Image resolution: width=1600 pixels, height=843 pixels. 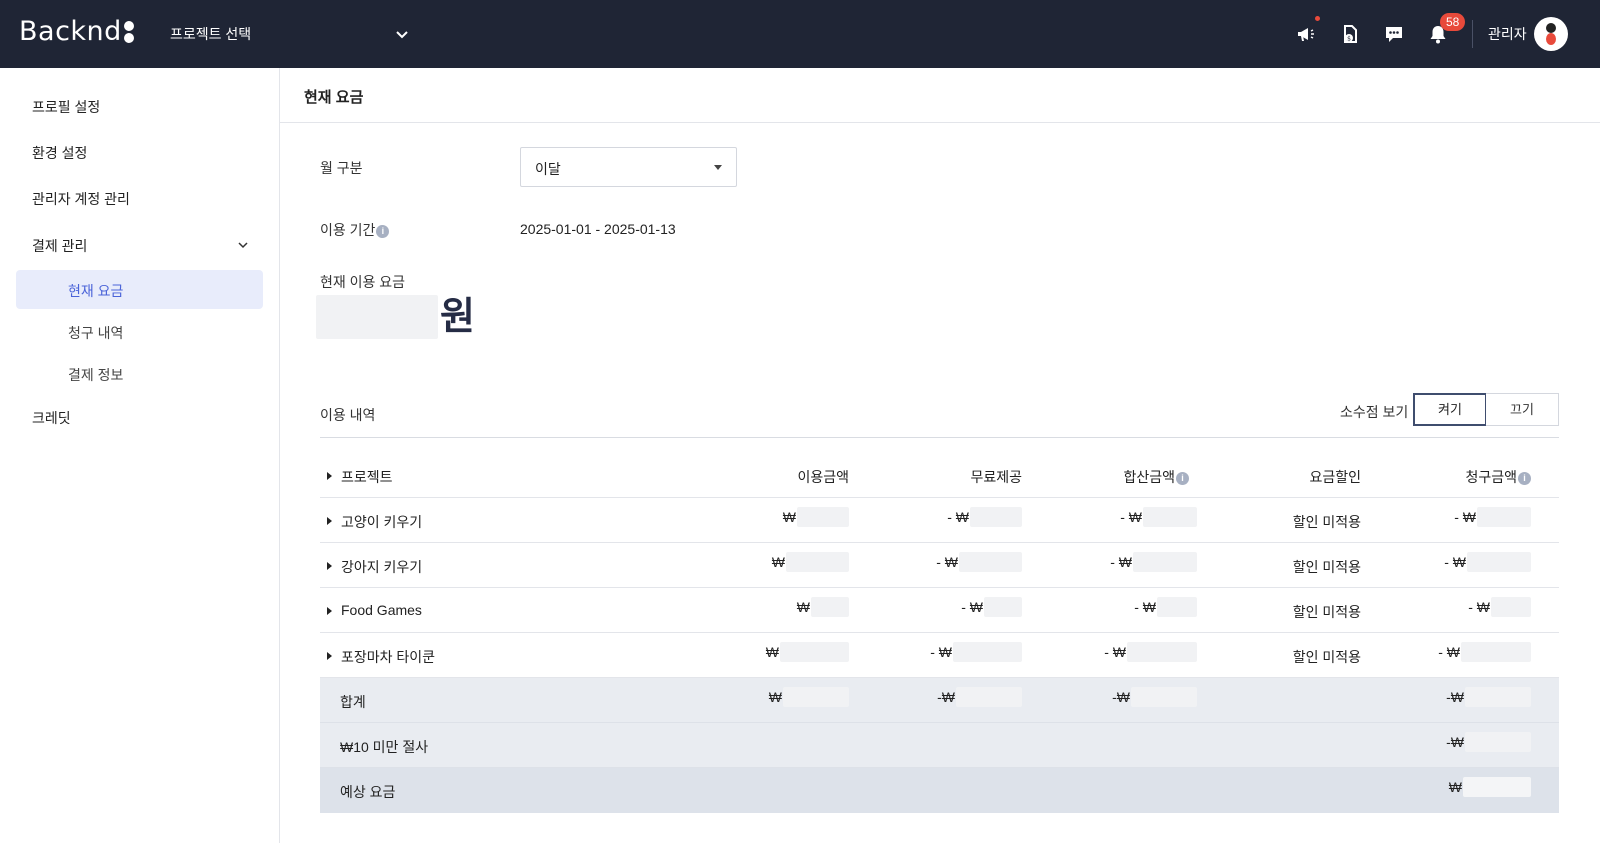 What do you see at coordinates (718, 167) in the screenshot?
I see `caret-down-icon` at bounding box center [718, 167].